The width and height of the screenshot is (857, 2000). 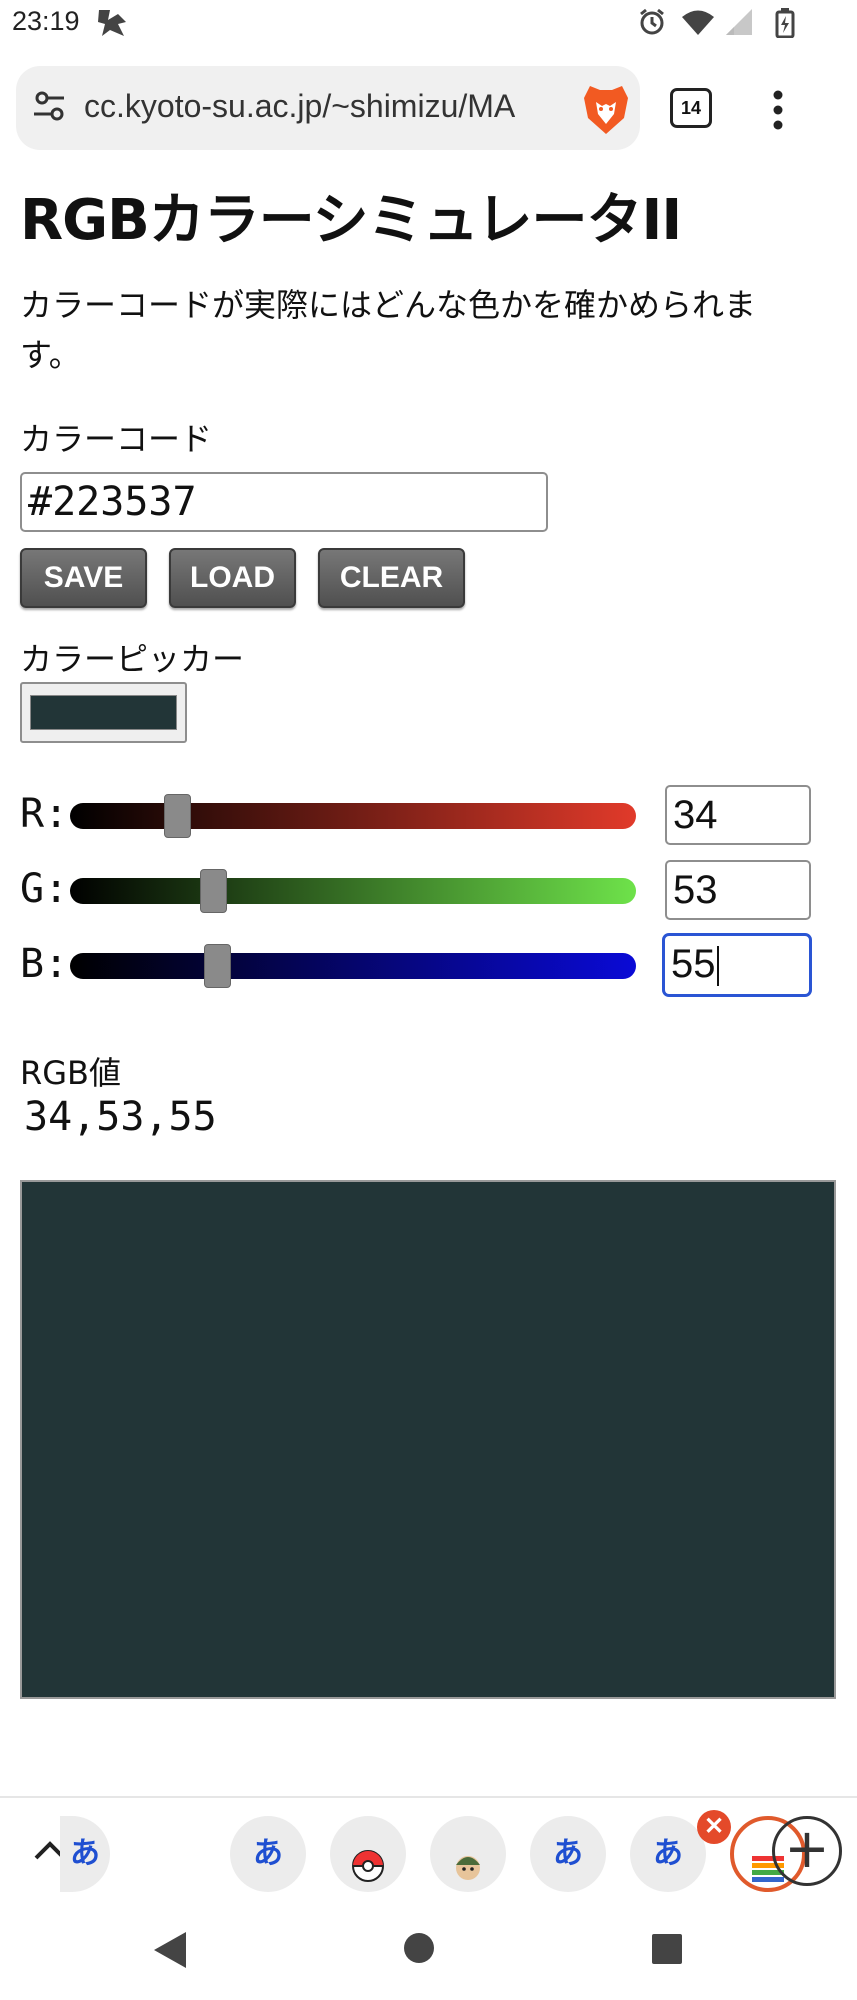 What do you see at coordinates (44, 964) in the screenshot?
I see `b-label: B:` at bounding box center [44, 964].